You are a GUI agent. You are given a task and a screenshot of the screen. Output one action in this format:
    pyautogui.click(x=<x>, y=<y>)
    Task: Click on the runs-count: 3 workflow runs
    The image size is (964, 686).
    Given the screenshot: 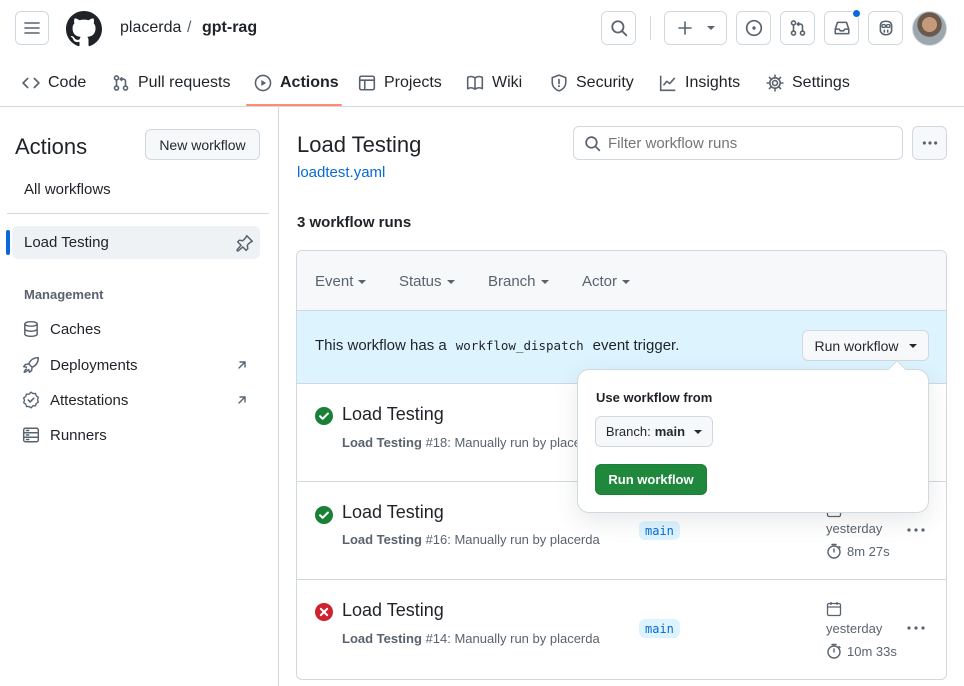 What is the action you would take?
    pyautogui.click(x=354, y=222)
    